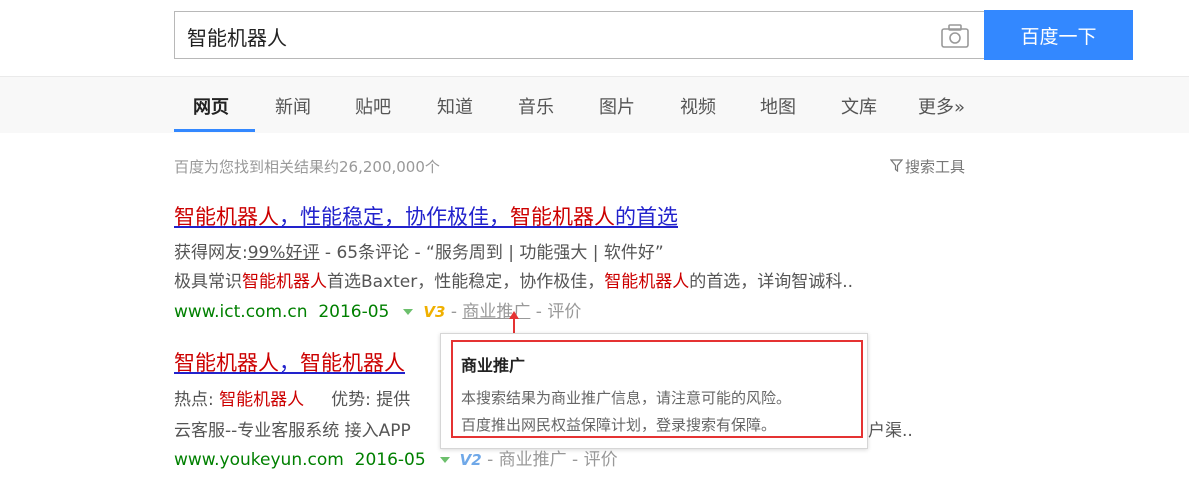  I want to click on rating-link: 99%好评, so click(284, 253).